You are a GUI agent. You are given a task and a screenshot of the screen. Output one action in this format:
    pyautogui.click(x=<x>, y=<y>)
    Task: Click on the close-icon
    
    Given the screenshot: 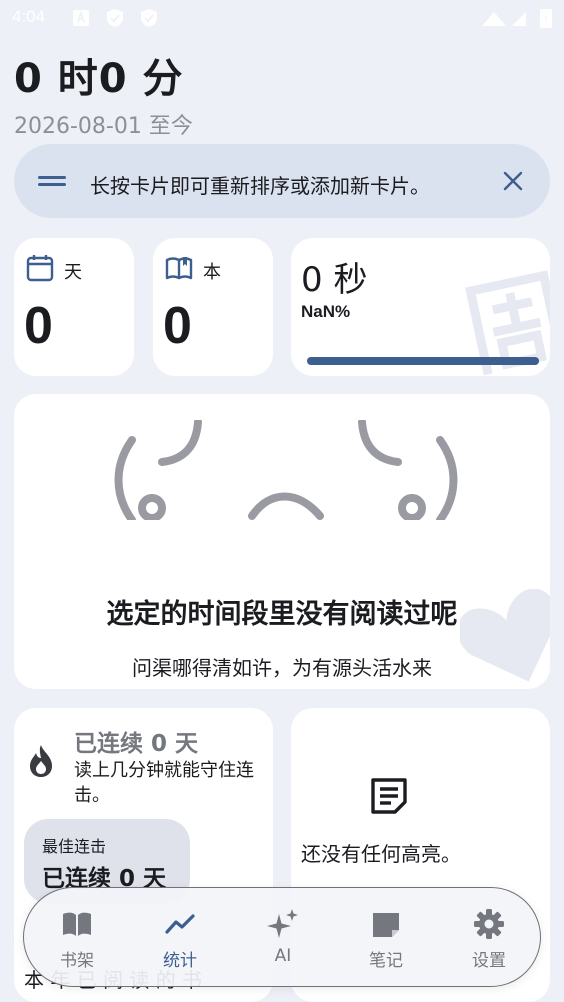 What is the action you would take?
    pyautogui.click(x=513, y=181)
    